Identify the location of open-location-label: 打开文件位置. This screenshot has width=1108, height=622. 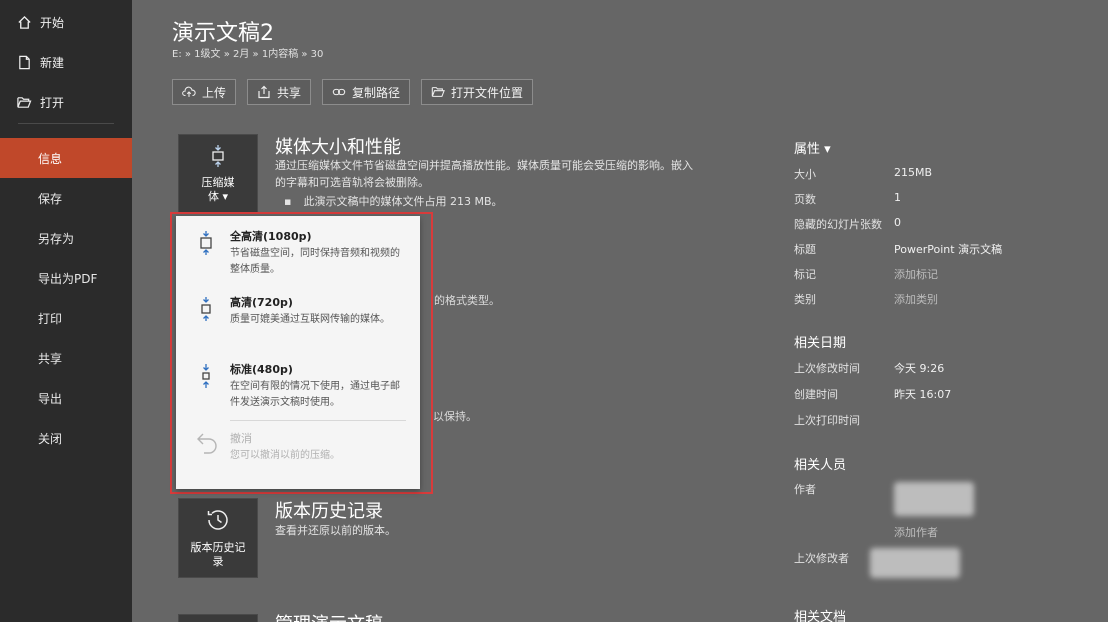
(487, 92).